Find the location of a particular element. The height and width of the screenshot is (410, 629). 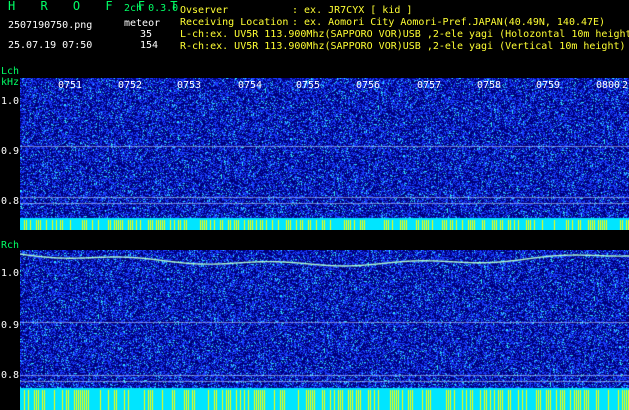

time-tick-0800: 0800 is located at coordinates (608, 85).